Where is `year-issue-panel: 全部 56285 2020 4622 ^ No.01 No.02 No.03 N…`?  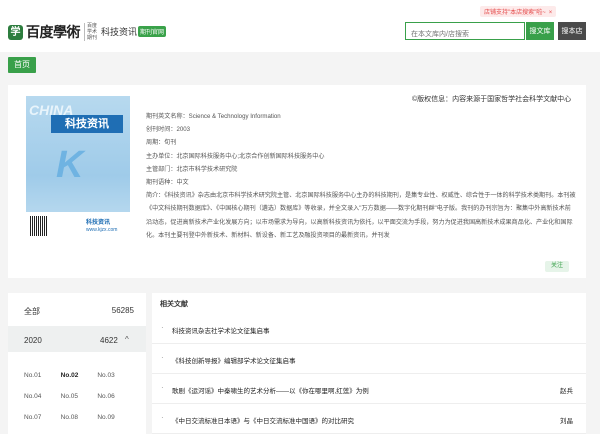
year-issue-panel: 全部 56285 2020 4622 ^ No.01 No.02 No.03 N… is located at coordinates (77, 363).